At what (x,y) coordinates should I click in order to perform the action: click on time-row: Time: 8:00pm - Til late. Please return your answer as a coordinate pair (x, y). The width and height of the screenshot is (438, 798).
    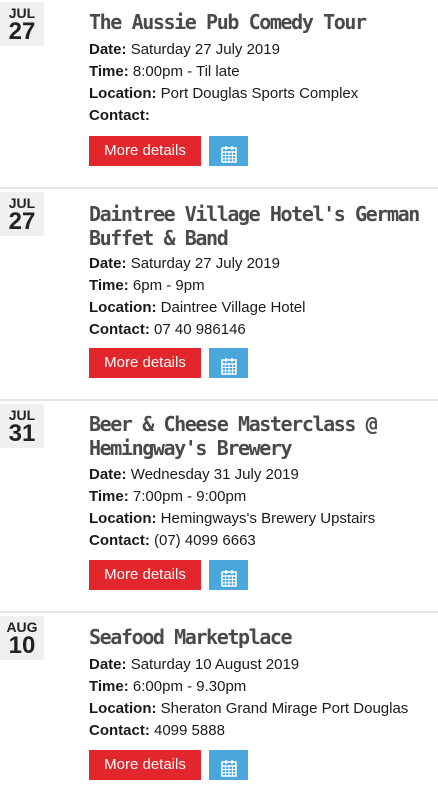
    Looking at the image, I should click on (261, 72).